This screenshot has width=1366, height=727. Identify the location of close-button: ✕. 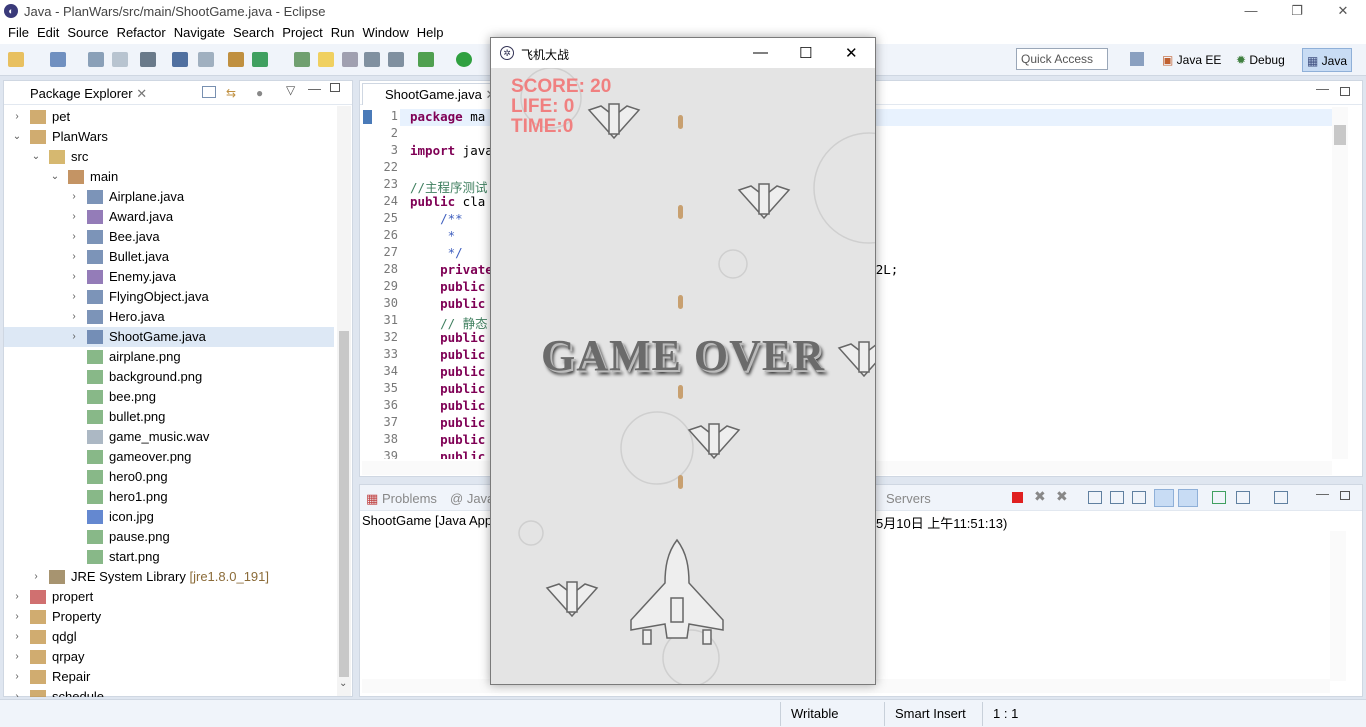
(1343, 12).